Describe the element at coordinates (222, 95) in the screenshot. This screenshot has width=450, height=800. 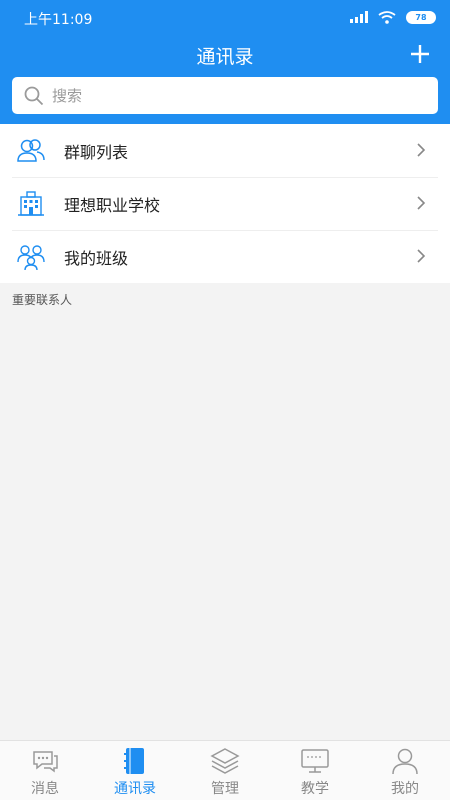
I see `search-input` at that location.